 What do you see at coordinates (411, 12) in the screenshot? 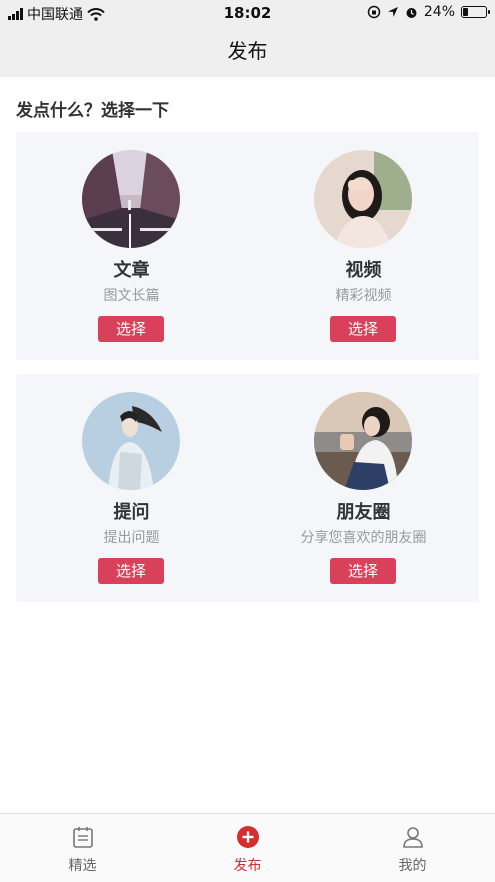
I see `alarm-icon` at bounding box center [411, 12].